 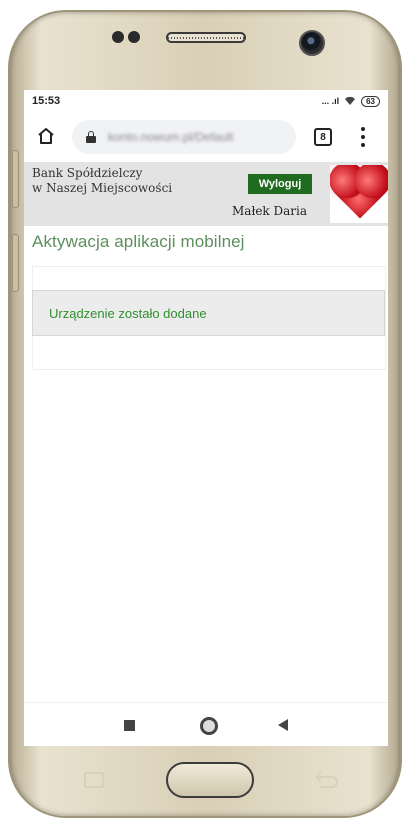 I want to click on page-title: Aktywacja aplikacji mobilnej, so click(x=138, y=241).